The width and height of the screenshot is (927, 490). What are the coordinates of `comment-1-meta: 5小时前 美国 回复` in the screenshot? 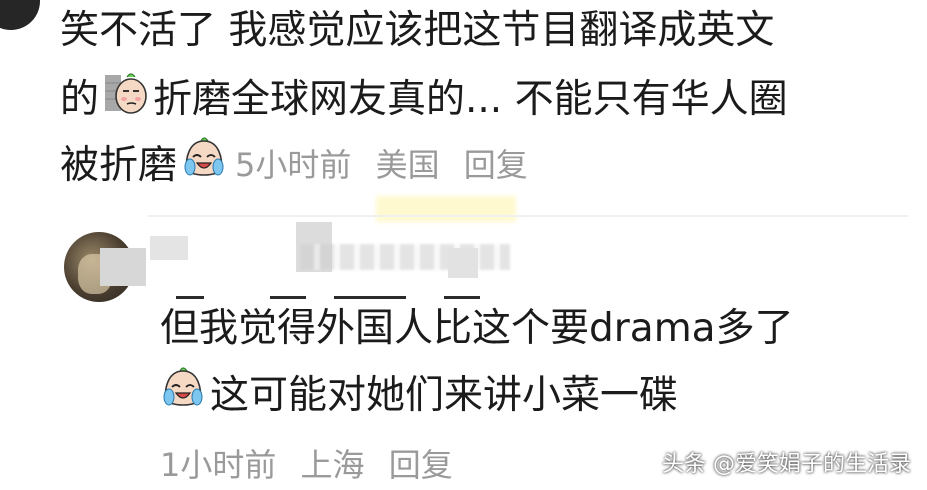 It's located at (388, 165).